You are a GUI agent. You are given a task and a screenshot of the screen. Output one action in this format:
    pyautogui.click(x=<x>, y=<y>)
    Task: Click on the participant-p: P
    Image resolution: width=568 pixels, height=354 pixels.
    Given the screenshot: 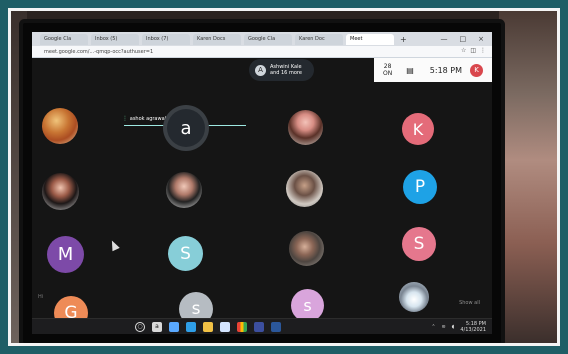 What is the action you would take?
    pyautogui.click(x=420, y=187)
    